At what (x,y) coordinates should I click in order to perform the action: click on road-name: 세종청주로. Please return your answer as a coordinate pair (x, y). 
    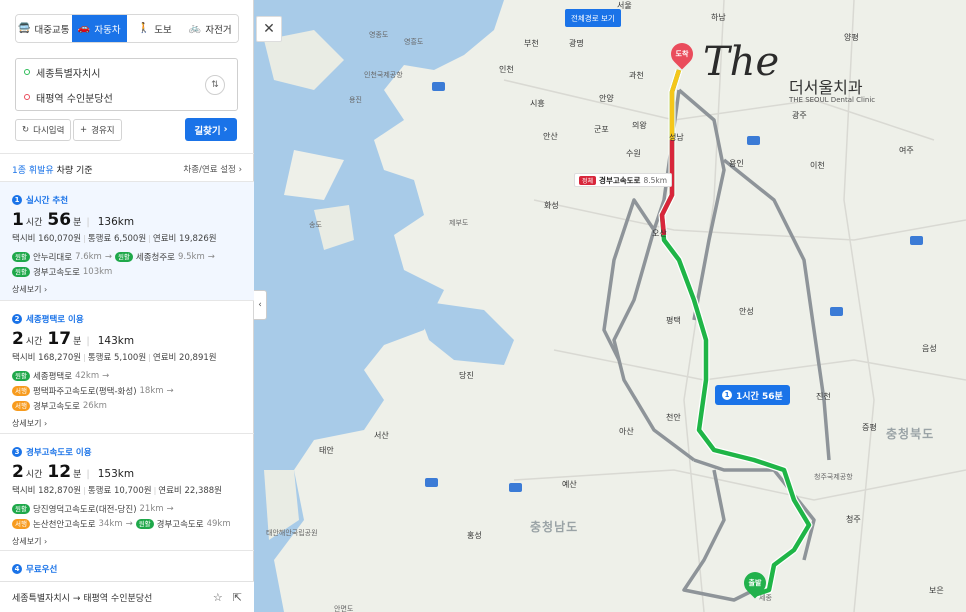
    Looking at the image, I should click on (155, 258).